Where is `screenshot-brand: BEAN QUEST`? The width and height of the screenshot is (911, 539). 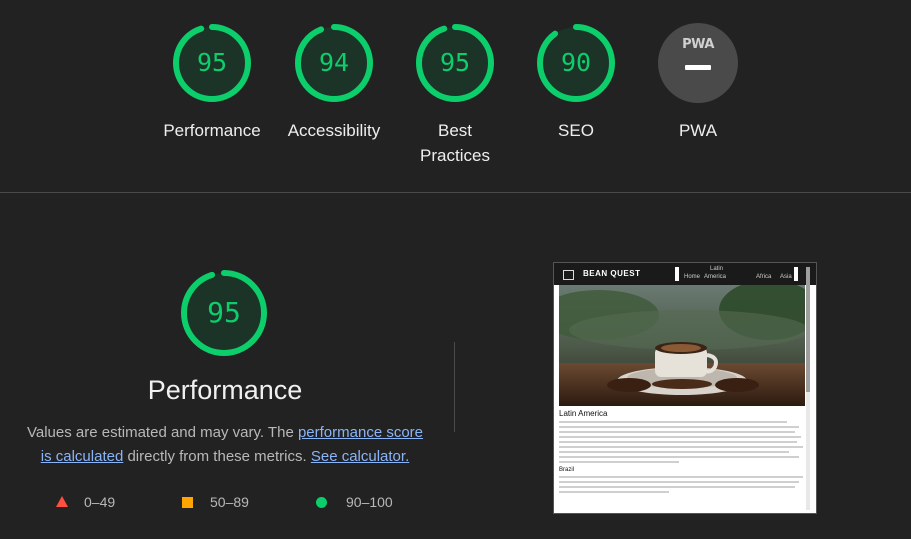 screenshot-brand: BEAN QUEST is located at coordinates (612, 273).